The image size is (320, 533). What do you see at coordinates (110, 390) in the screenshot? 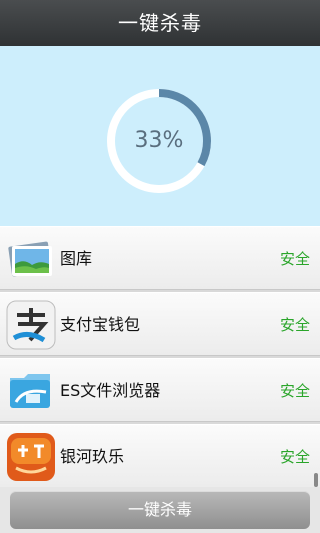
I see `app-name: ES文件浏览器` at bounding box center [110, 390].